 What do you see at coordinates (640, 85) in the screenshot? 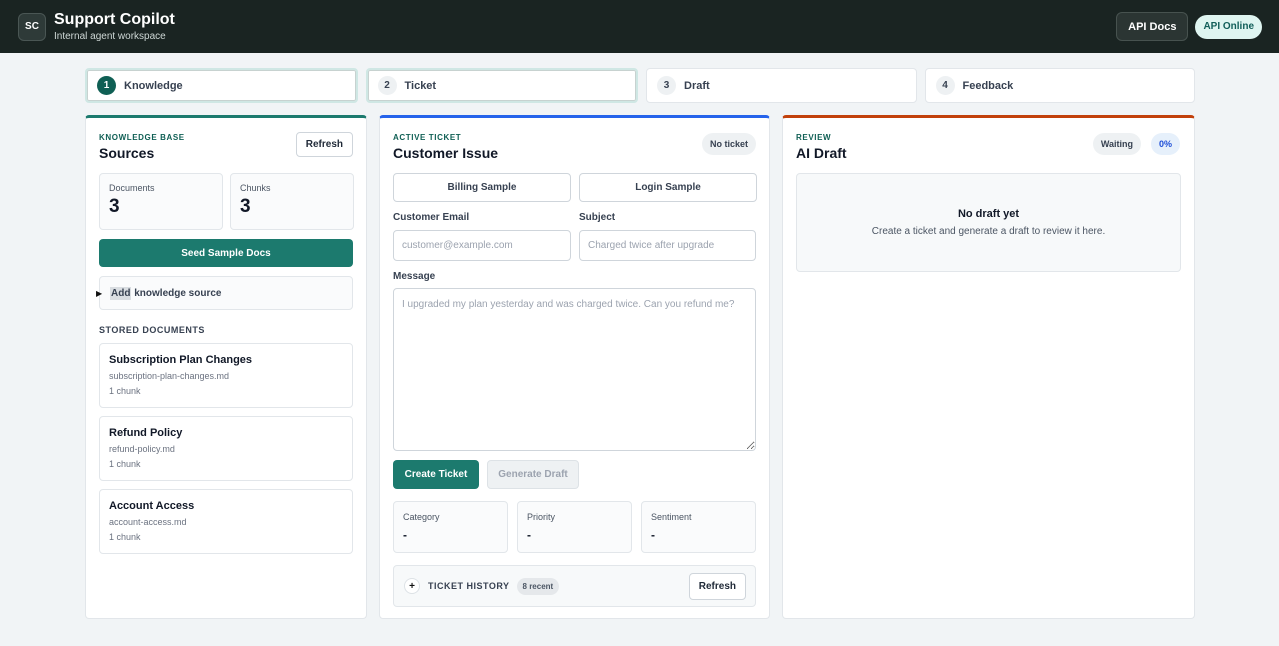
I see `workflow-steps: 1 Knowledge 2 Ticket 3 Draft 4 Feedback` at bounding box center [640, 85].